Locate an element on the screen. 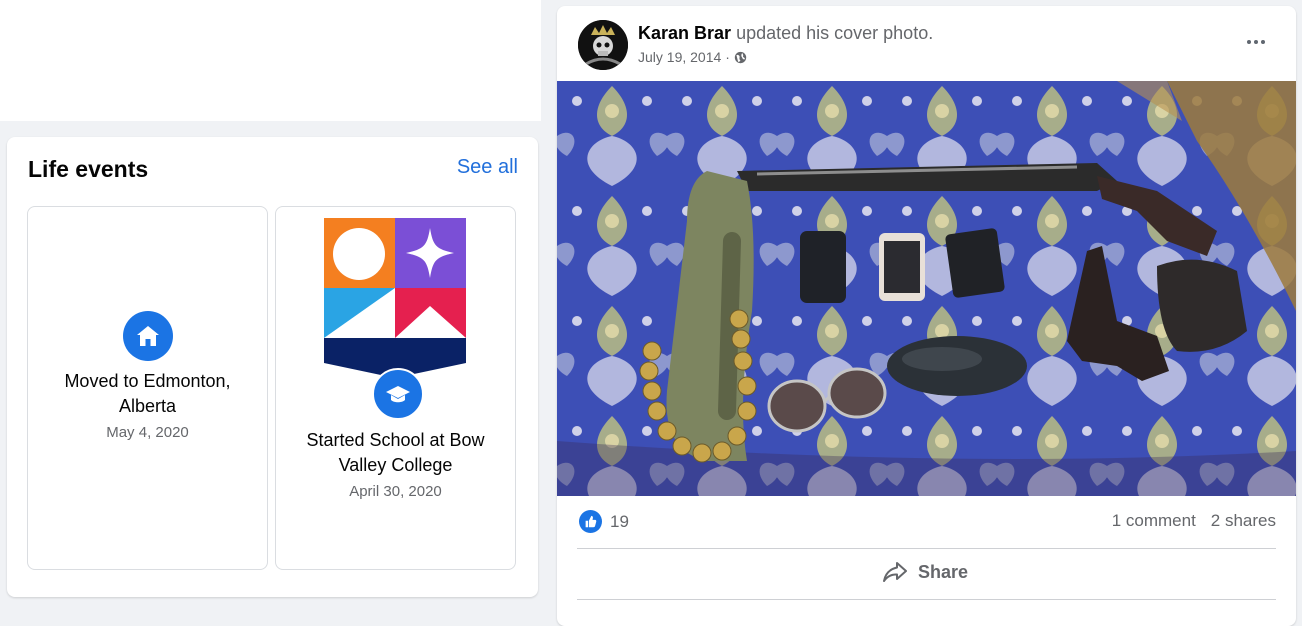 This screenshot has height=626, width=1302. see-all-link: See all is located at coordinates (487, 167).